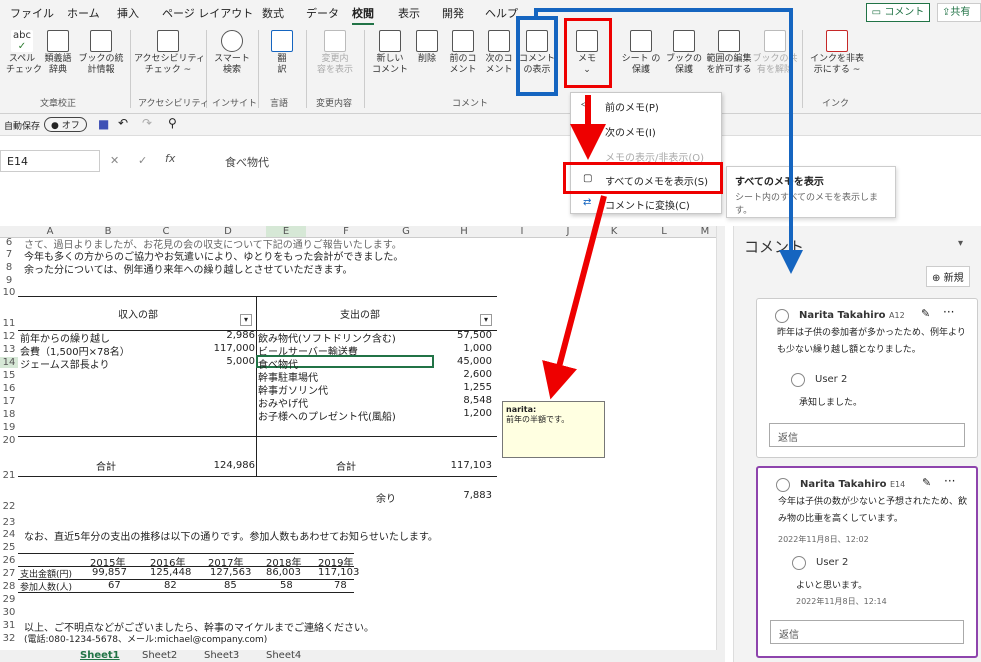  I want to click on hide-ink-button: インクを非表 示にする ~, so click(837, 53).